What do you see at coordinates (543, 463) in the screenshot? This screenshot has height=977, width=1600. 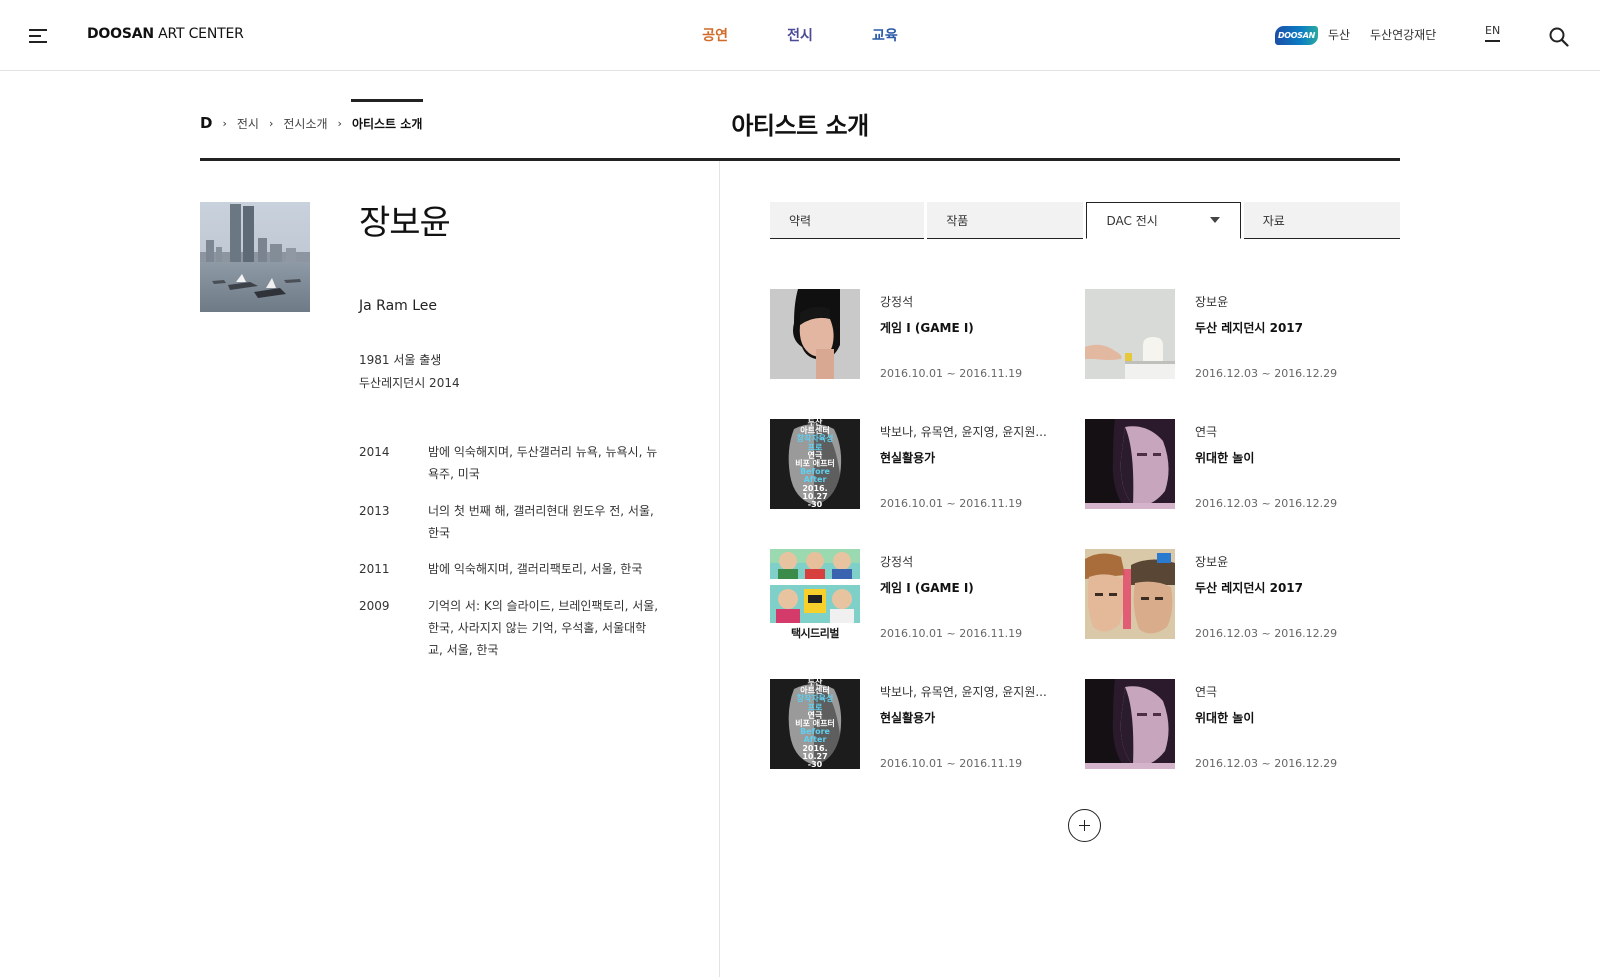 I see `history-text: 밤에 익숙해지며, 두산갤러리 뉴욕, 뉴욕시, 뉴욕주, 미국` at bounding box center [543, 463].